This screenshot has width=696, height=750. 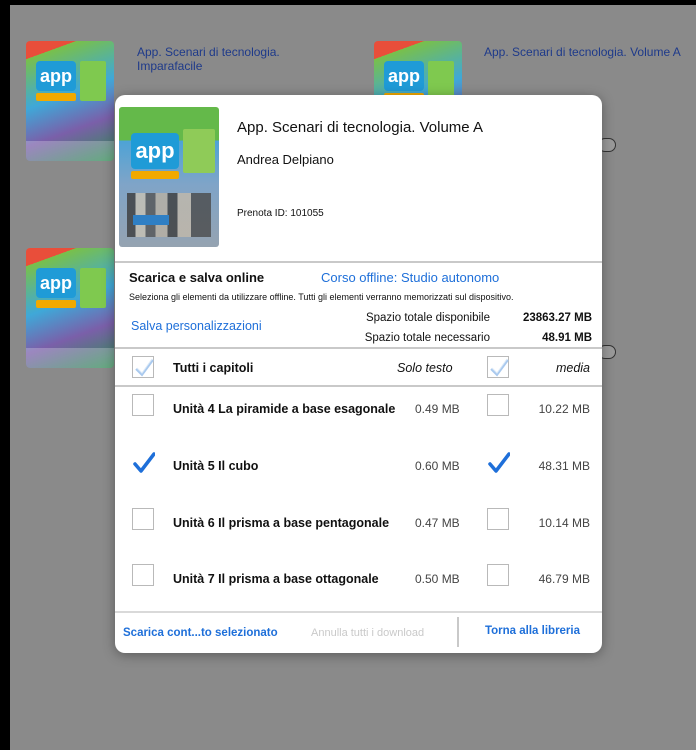 What do you see at coordinates (564, 466) in the screenshot?
I see `chapter-media-size: 48.31 MB` at bounding box center [564, 466].